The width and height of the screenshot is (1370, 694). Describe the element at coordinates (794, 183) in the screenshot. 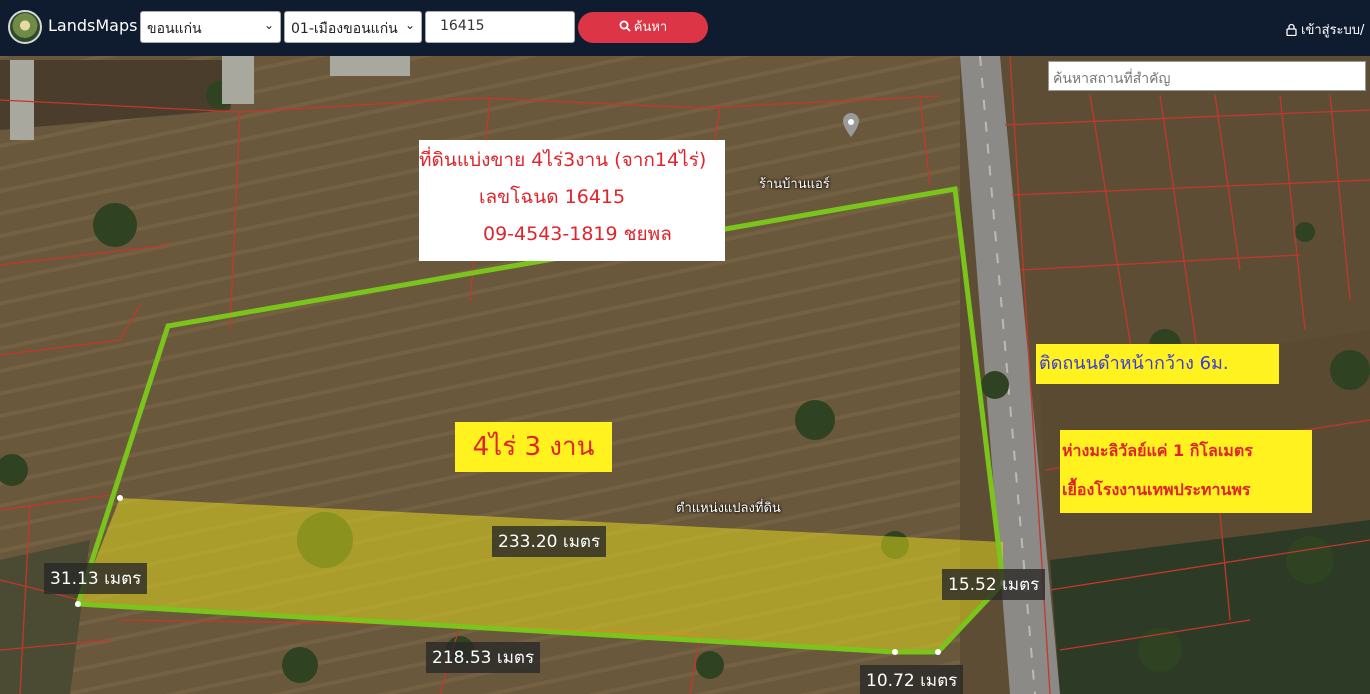

I see `poi-label: ร้านบ้านแอร์` at that location.